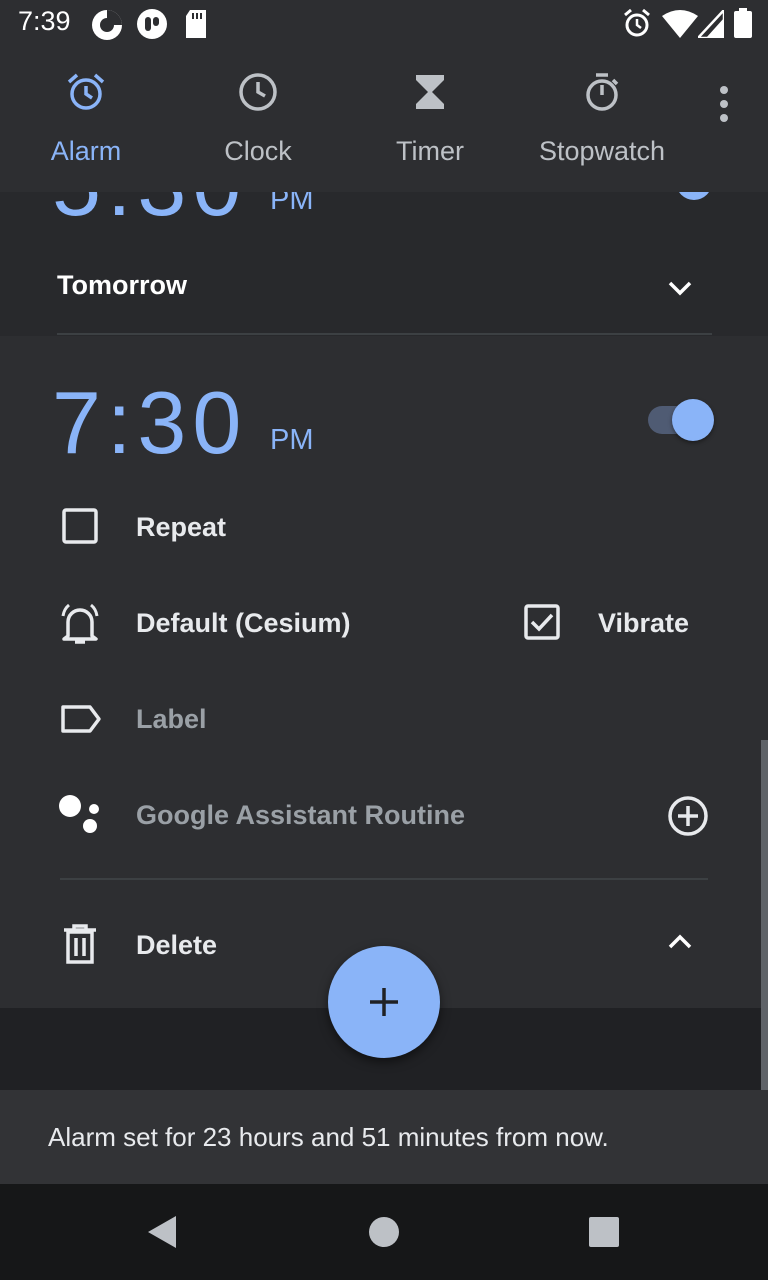  I want to click on alarm-1-day: Tomorrow, so click(122, 285).